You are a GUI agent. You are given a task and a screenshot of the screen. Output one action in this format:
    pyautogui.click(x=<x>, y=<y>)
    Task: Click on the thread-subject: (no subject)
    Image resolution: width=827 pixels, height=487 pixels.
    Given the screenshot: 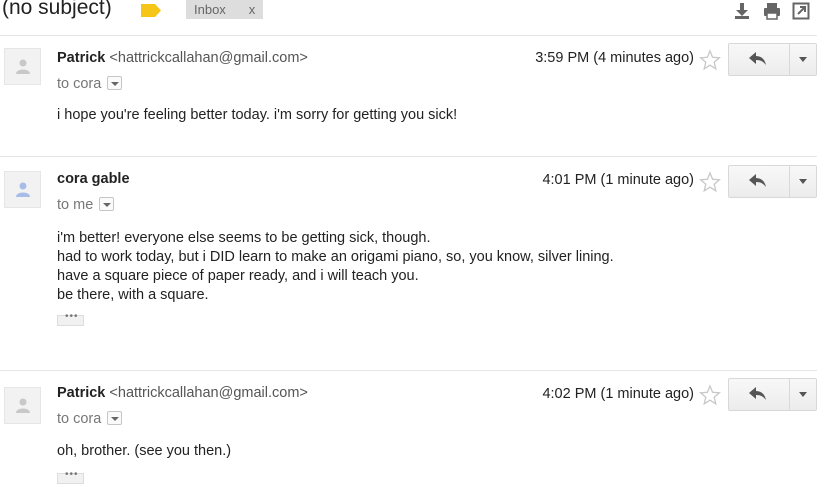 What is the action you would take?
    pyautogui.click(x=57, y=9)
    